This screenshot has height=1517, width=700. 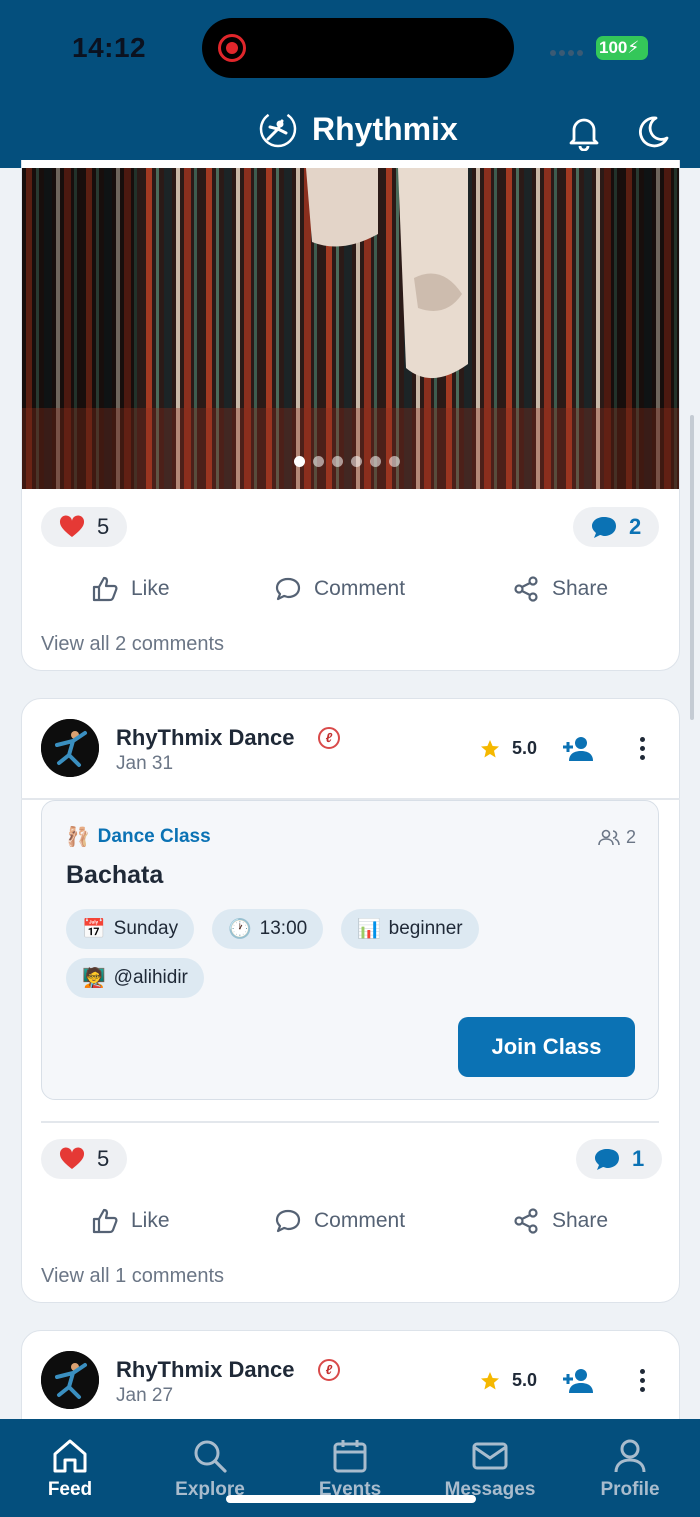 I want to click on app-header: Rhythmix, so click(x=350, y=131).